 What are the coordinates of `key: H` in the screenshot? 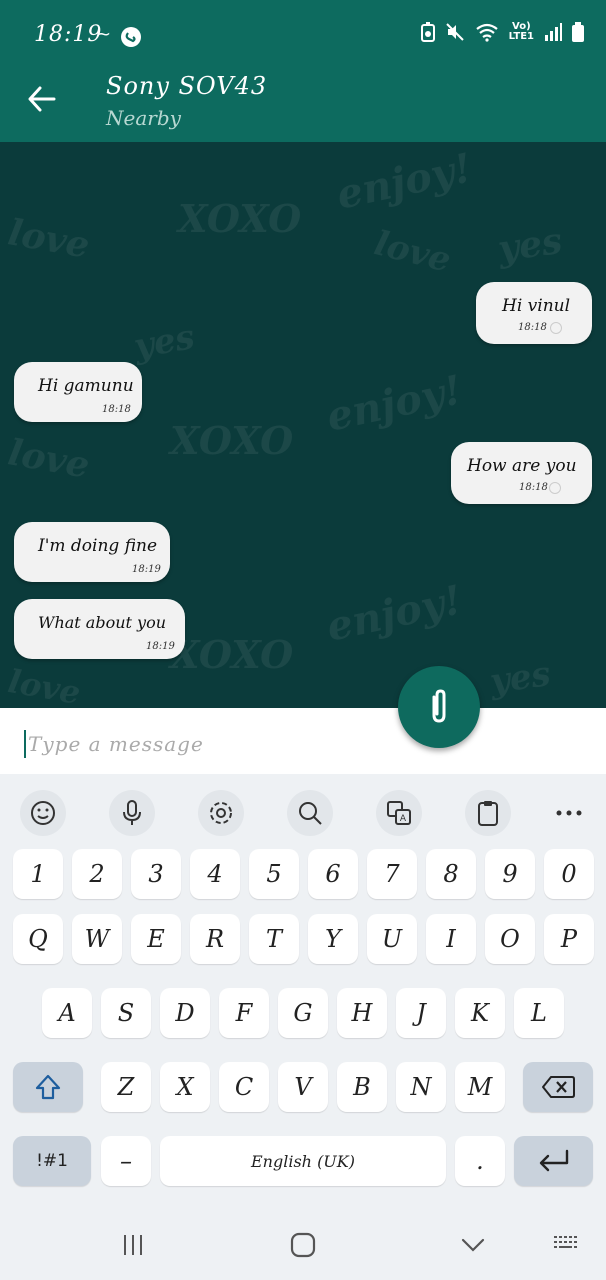 It's located at (362, 1013).